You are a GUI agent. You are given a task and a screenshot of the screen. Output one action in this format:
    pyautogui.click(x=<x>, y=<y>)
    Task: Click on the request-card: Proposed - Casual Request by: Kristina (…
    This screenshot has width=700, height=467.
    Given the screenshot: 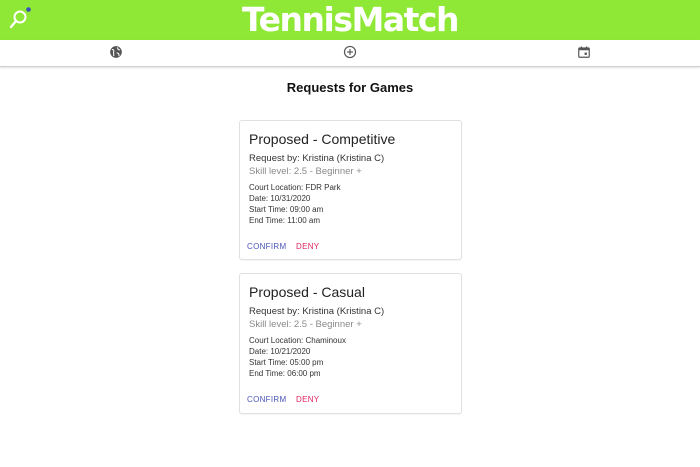 What is the action you would take?
    pyautogui.click(x=350, y=343)
    